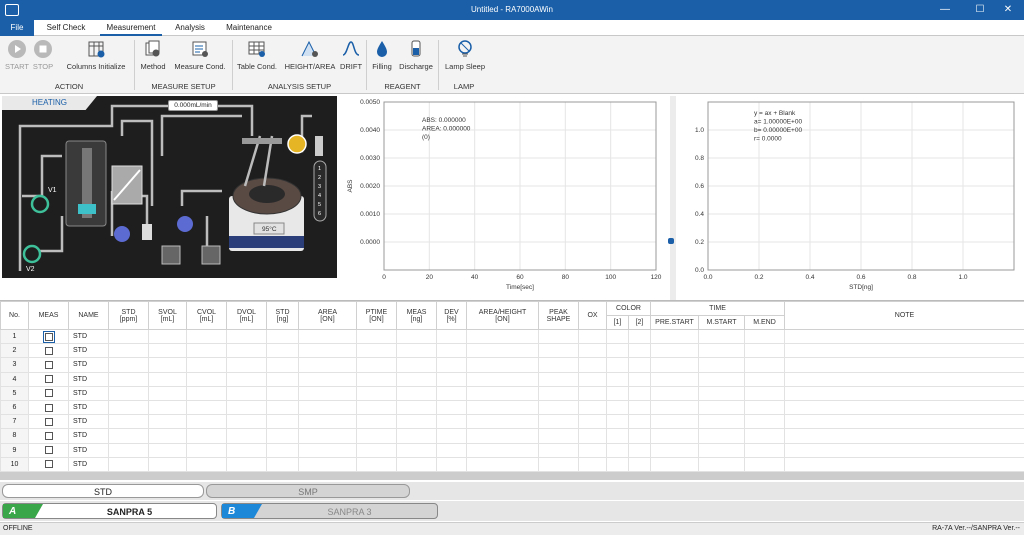 The image size is (1024, 535). What do you see at coordinates (206, 315) in the screenshot?
I see `col-cvol: CVOL [mL]` at bounding box center [206, 315].